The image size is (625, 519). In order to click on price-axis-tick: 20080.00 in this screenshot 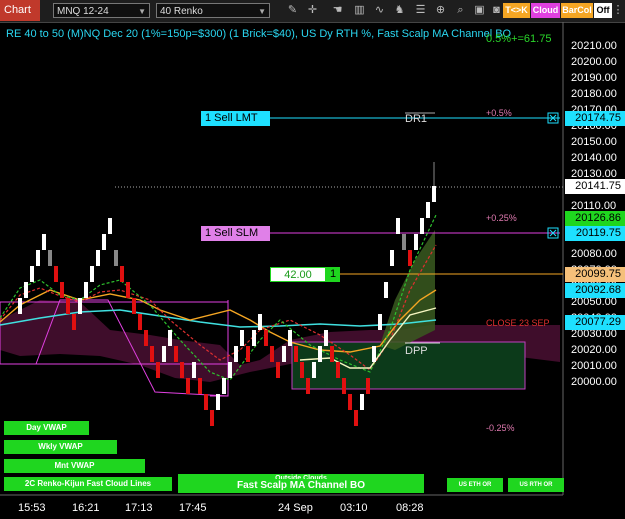, I will do `click(594, 254)`.